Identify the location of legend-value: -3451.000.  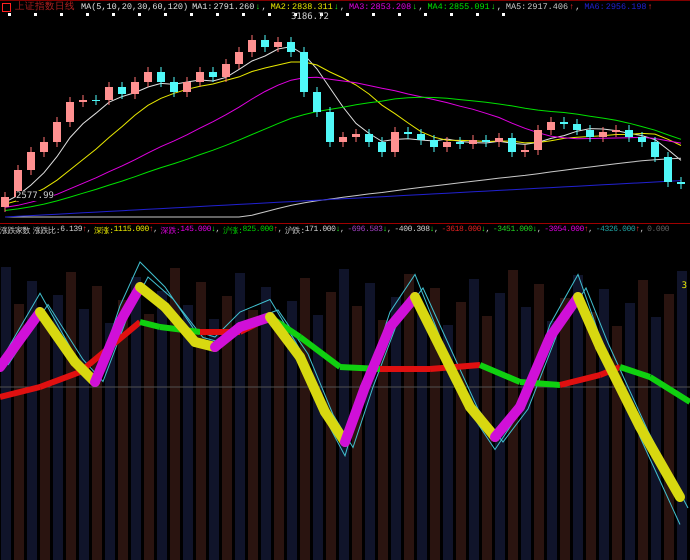
(512, 230).